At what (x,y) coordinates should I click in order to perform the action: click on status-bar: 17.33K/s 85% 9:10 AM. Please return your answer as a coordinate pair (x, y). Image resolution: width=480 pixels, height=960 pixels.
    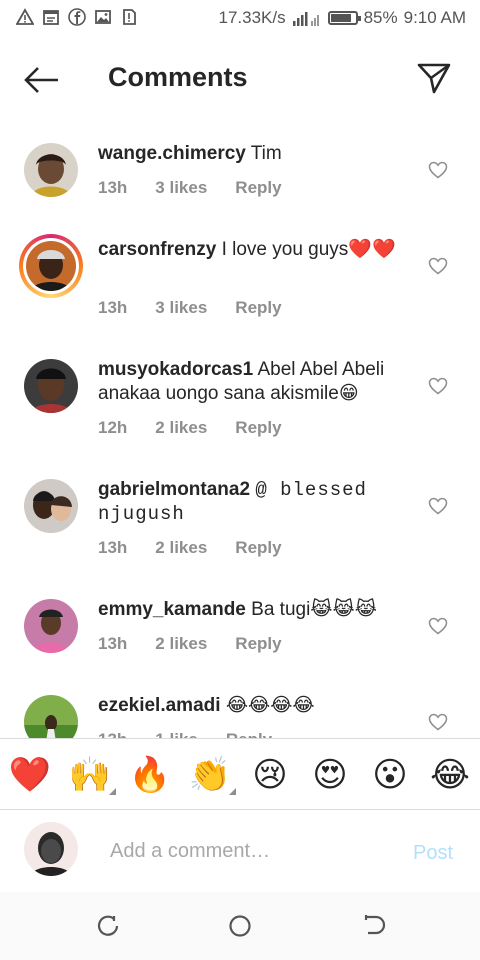
    Looking at the image, I should click on (240, 18).